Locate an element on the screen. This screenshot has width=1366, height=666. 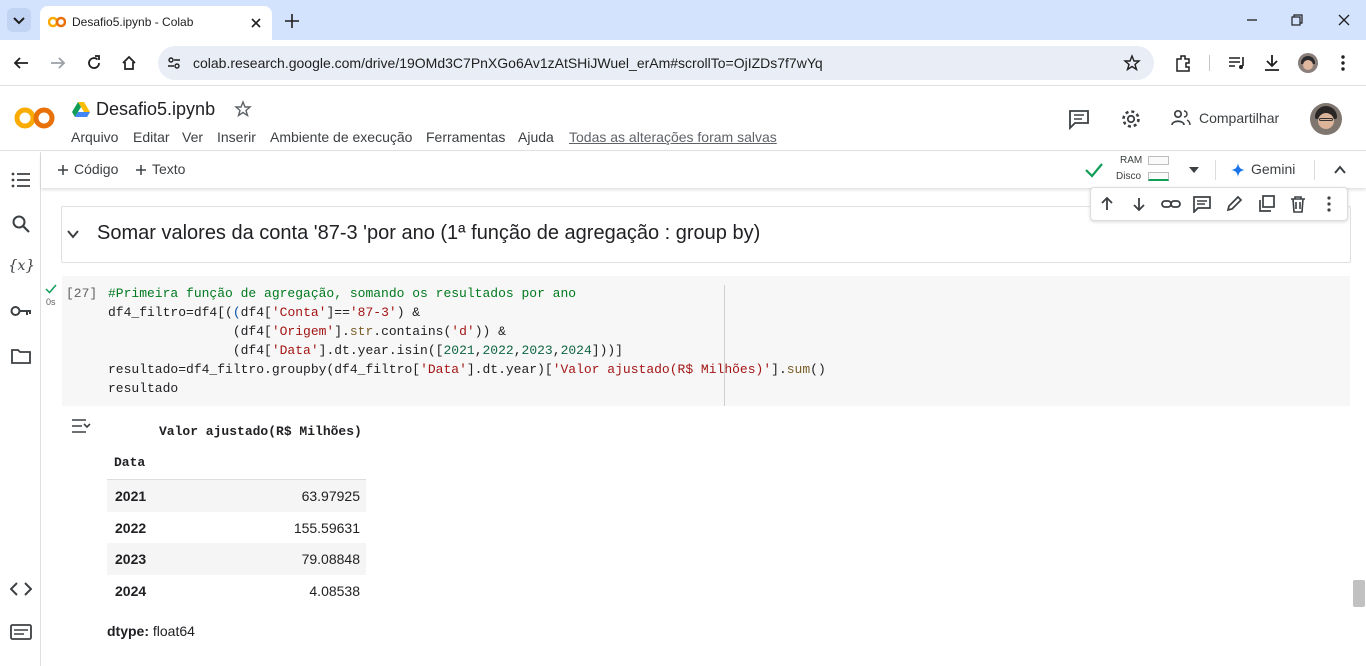
table-of-contents-icon is located at coordinates (21, 180).